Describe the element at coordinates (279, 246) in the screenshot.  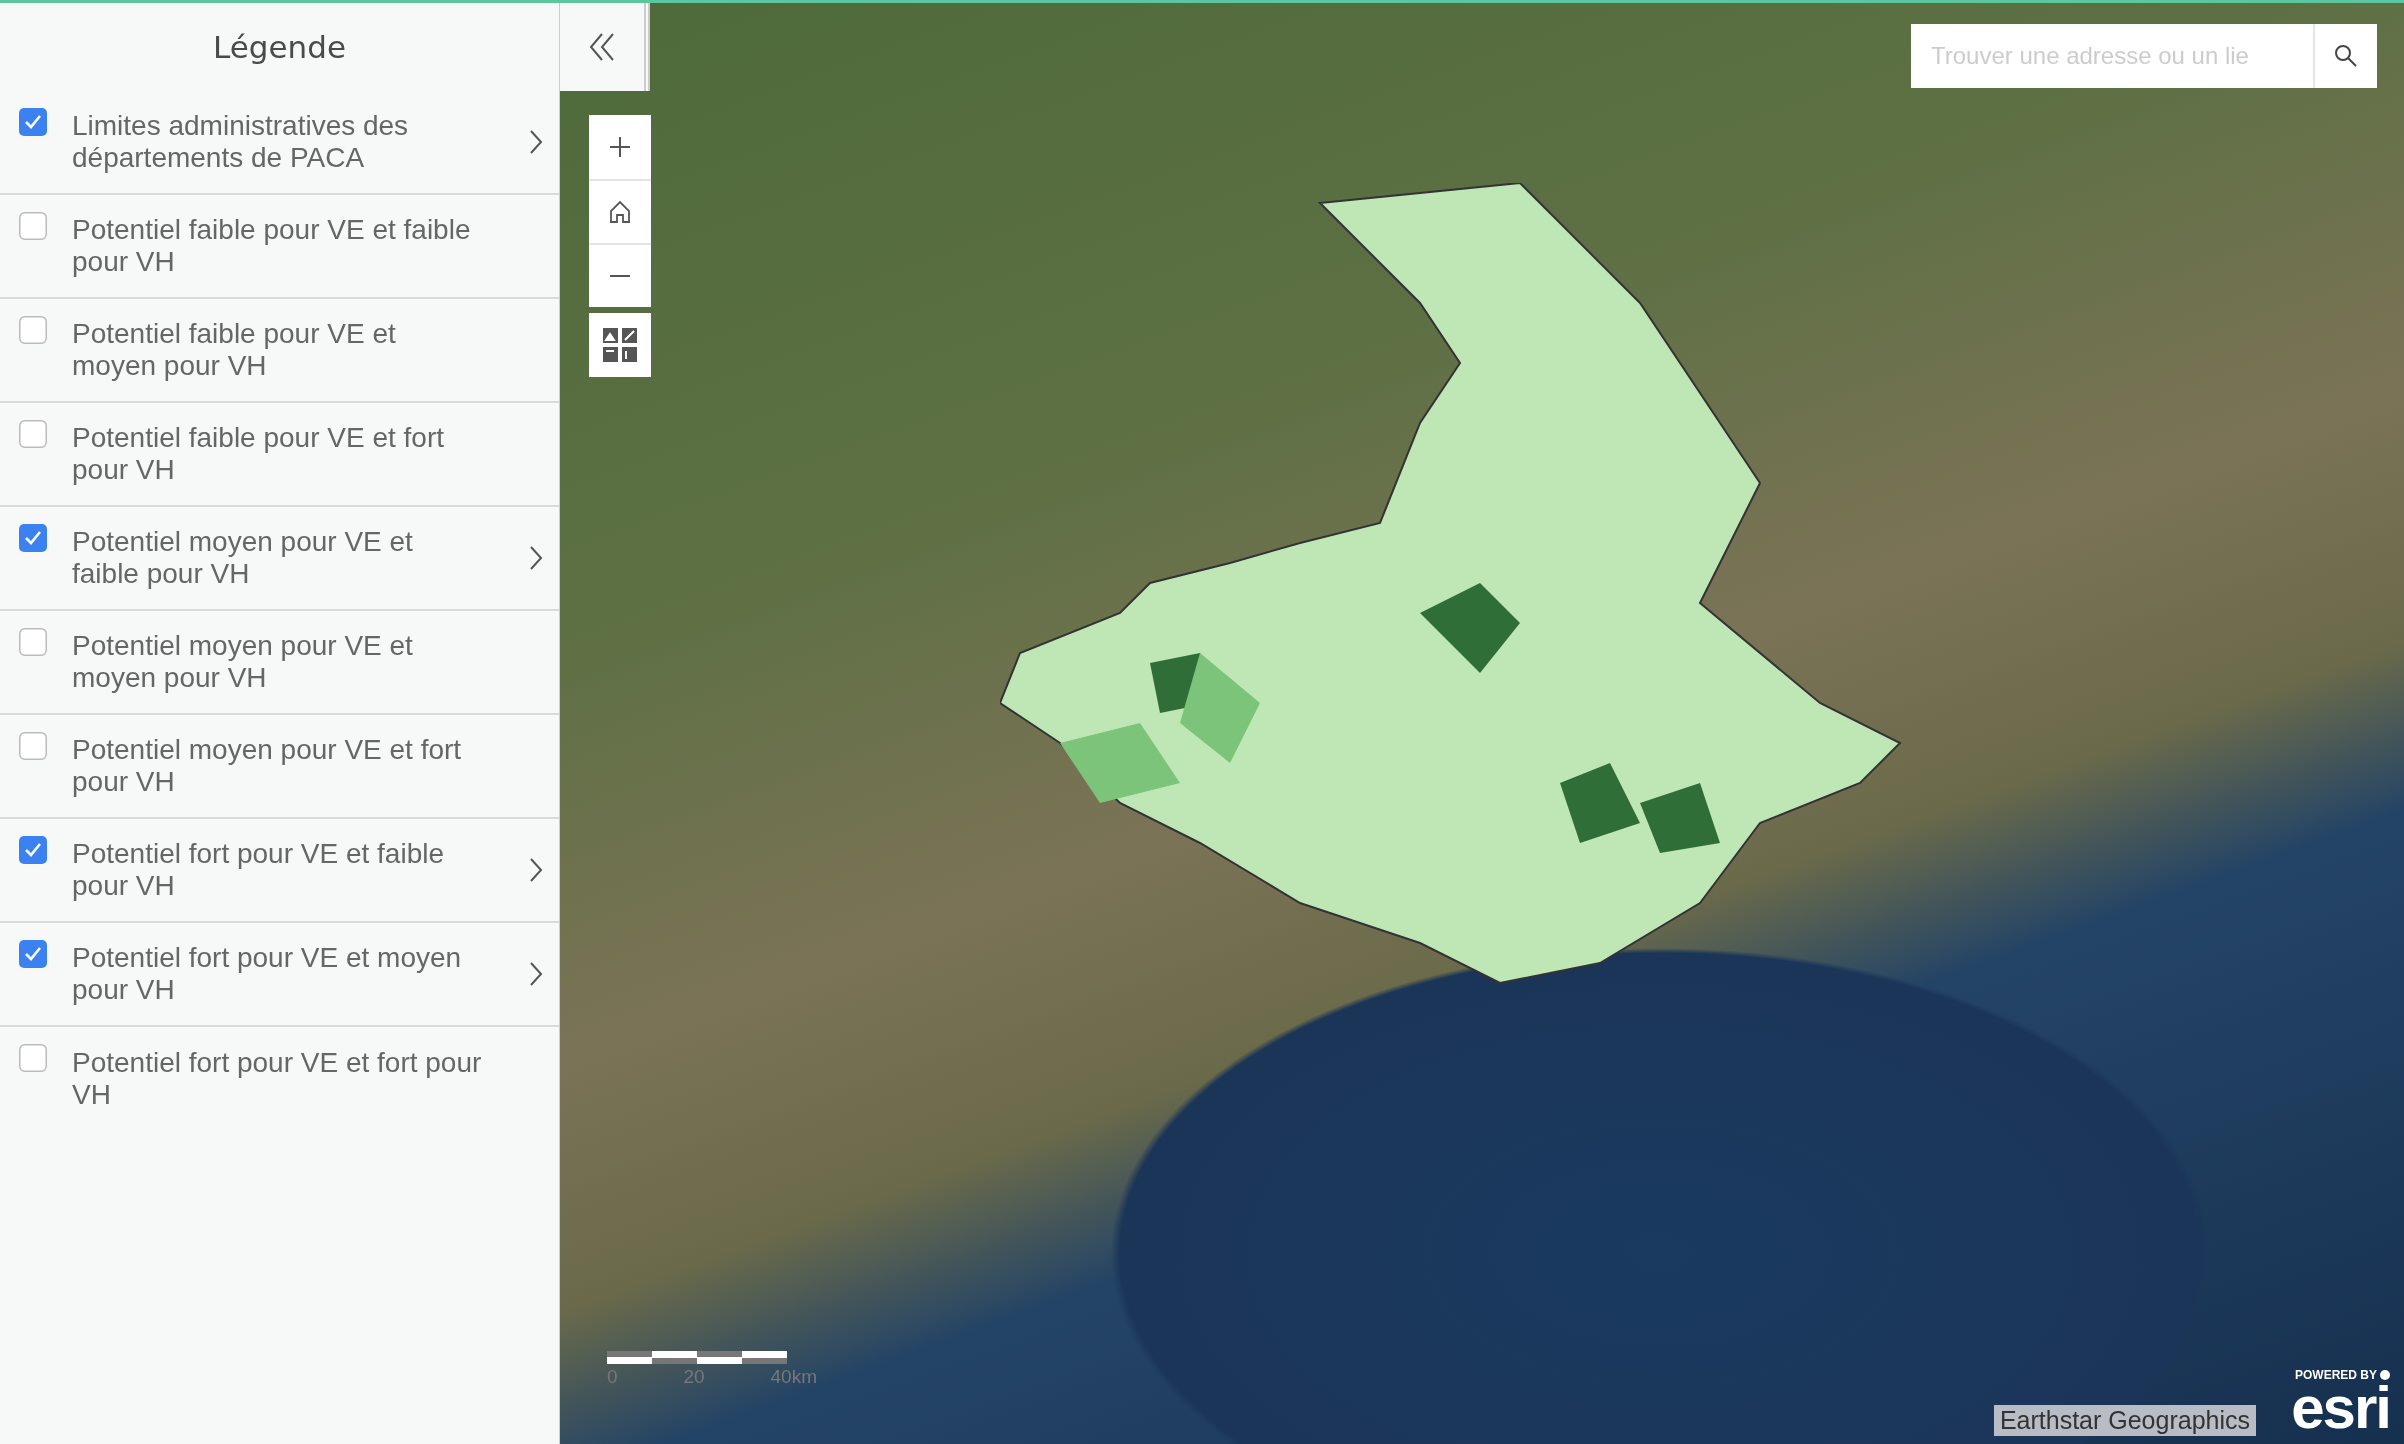
I see `layer-label: Potentiel faible pour VE et faible pour VH` at that location.